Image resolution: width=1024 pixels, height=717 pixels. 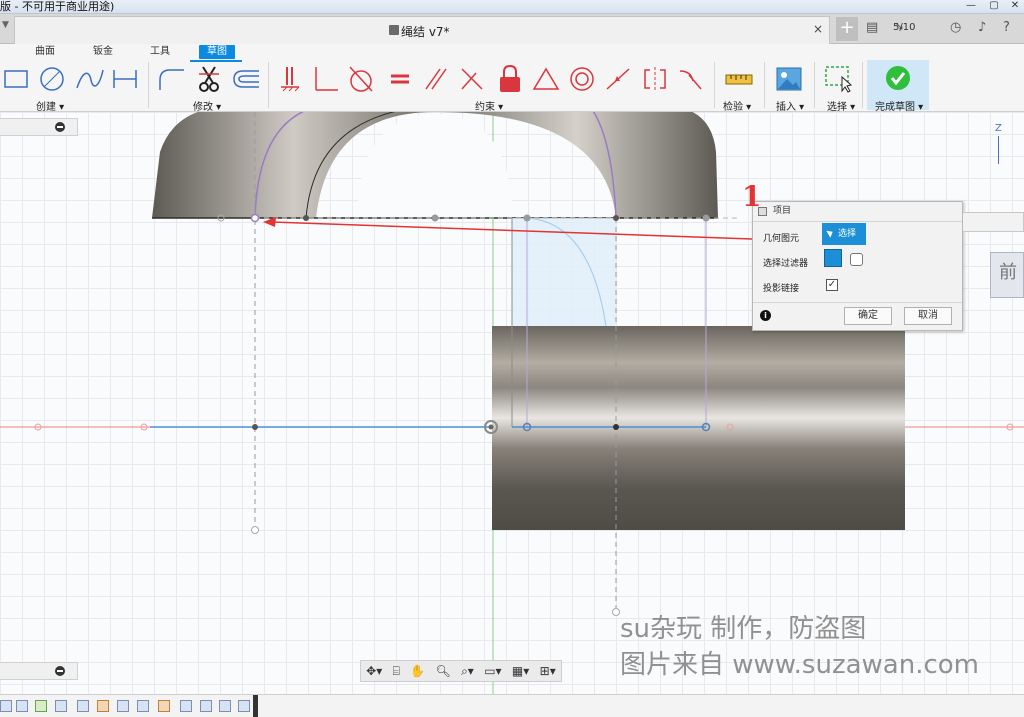 What do you see at coordinates (998, 150) in the screenshot?
I see `viewcube-axis-line` at bounding box center [998, 150].